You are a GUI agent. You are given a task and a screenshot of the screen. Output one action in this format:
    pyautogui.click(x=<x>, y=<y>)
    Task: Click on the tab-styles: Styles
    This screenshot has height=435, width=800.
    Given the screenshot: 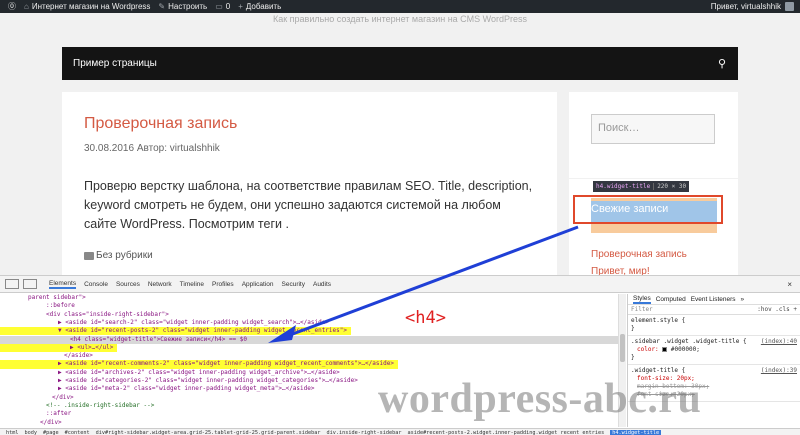 What is the action you would take?
    pyautogui.click(x=642, y=299)
    